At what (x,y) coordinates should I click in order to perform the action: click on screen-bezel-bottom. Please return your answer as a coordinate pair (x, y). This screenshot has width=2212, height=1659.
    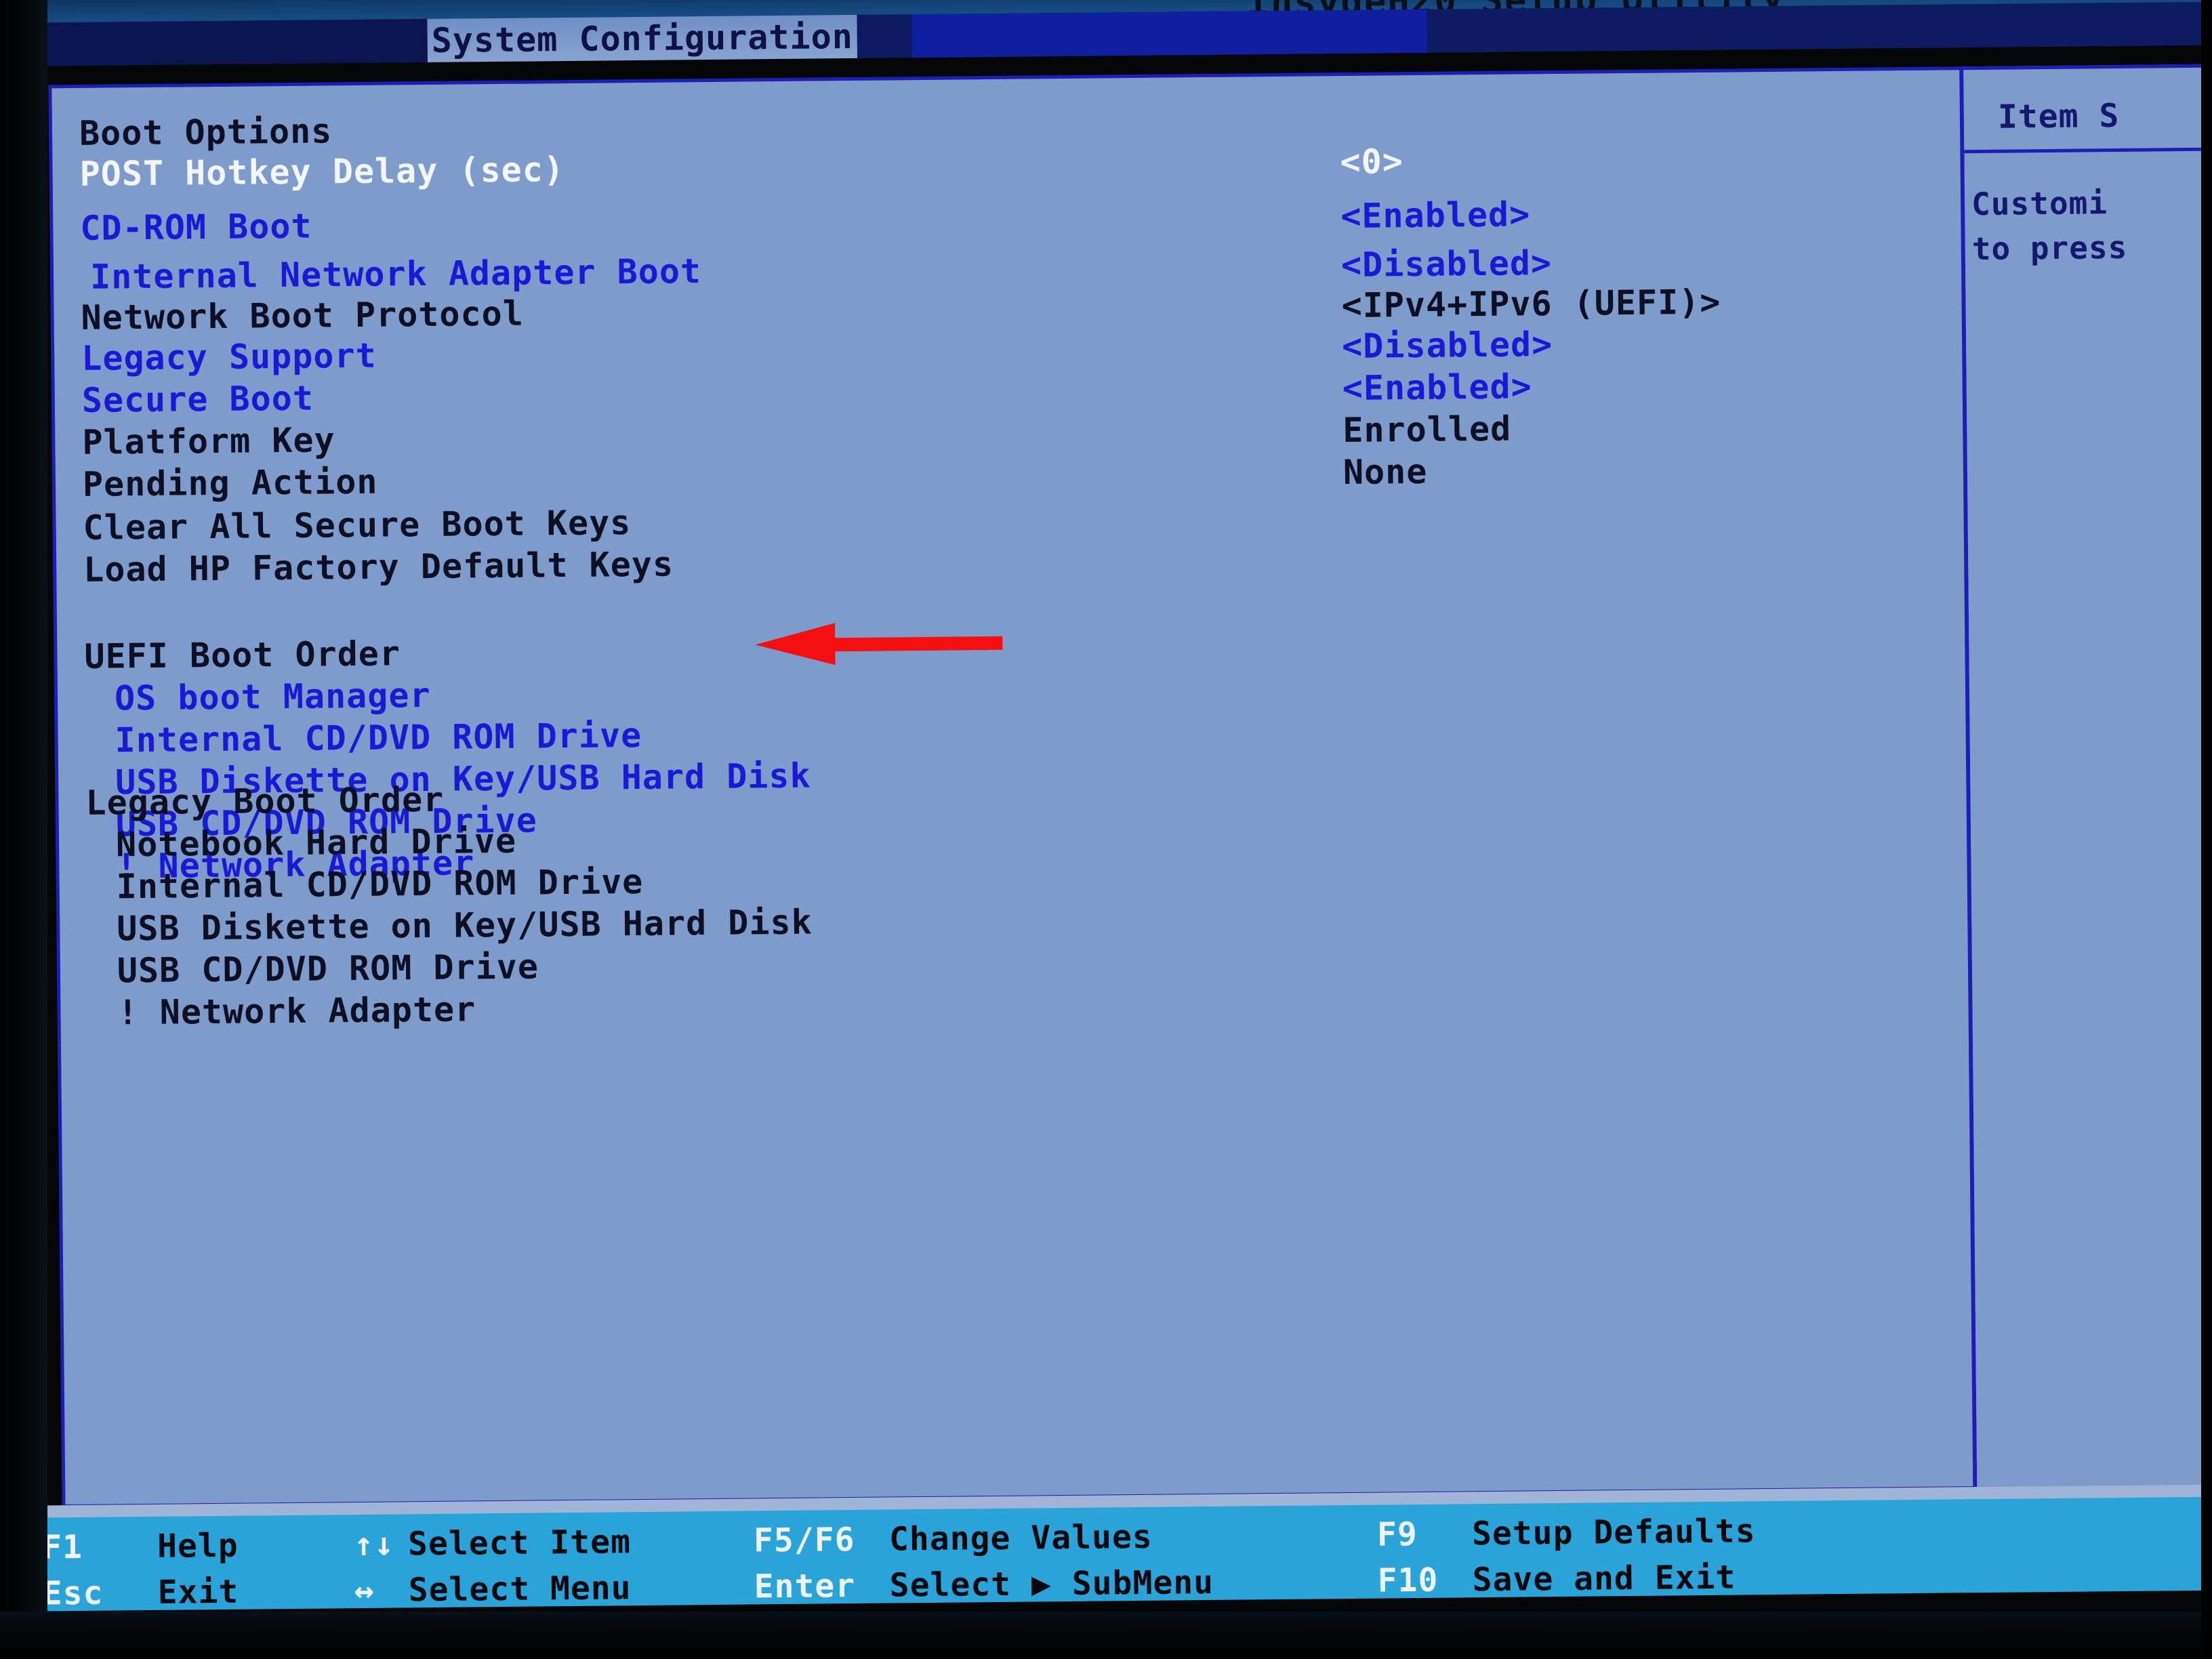
    Looking at the image, I should click on (1106, 1635).